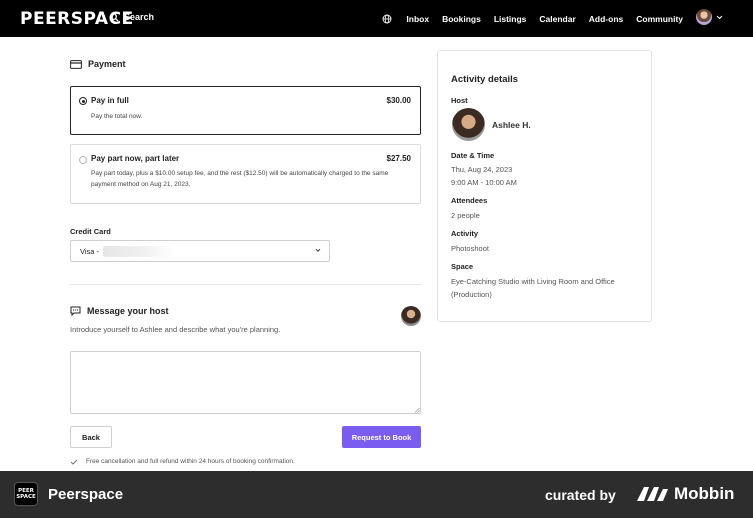  I want to click on attendees-value: 2 people, so click(465, 215).